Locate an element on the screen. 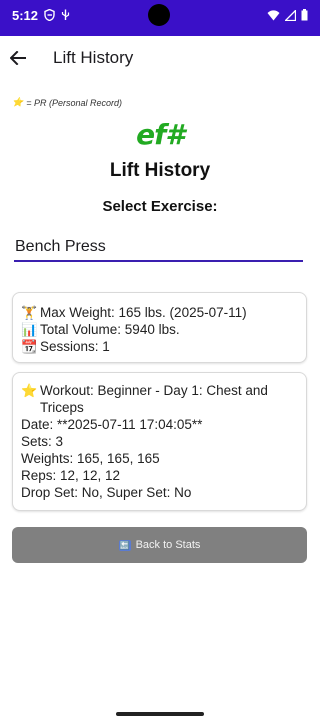  bar-chart-icon: 📊 is located at coordinates (29, 329).